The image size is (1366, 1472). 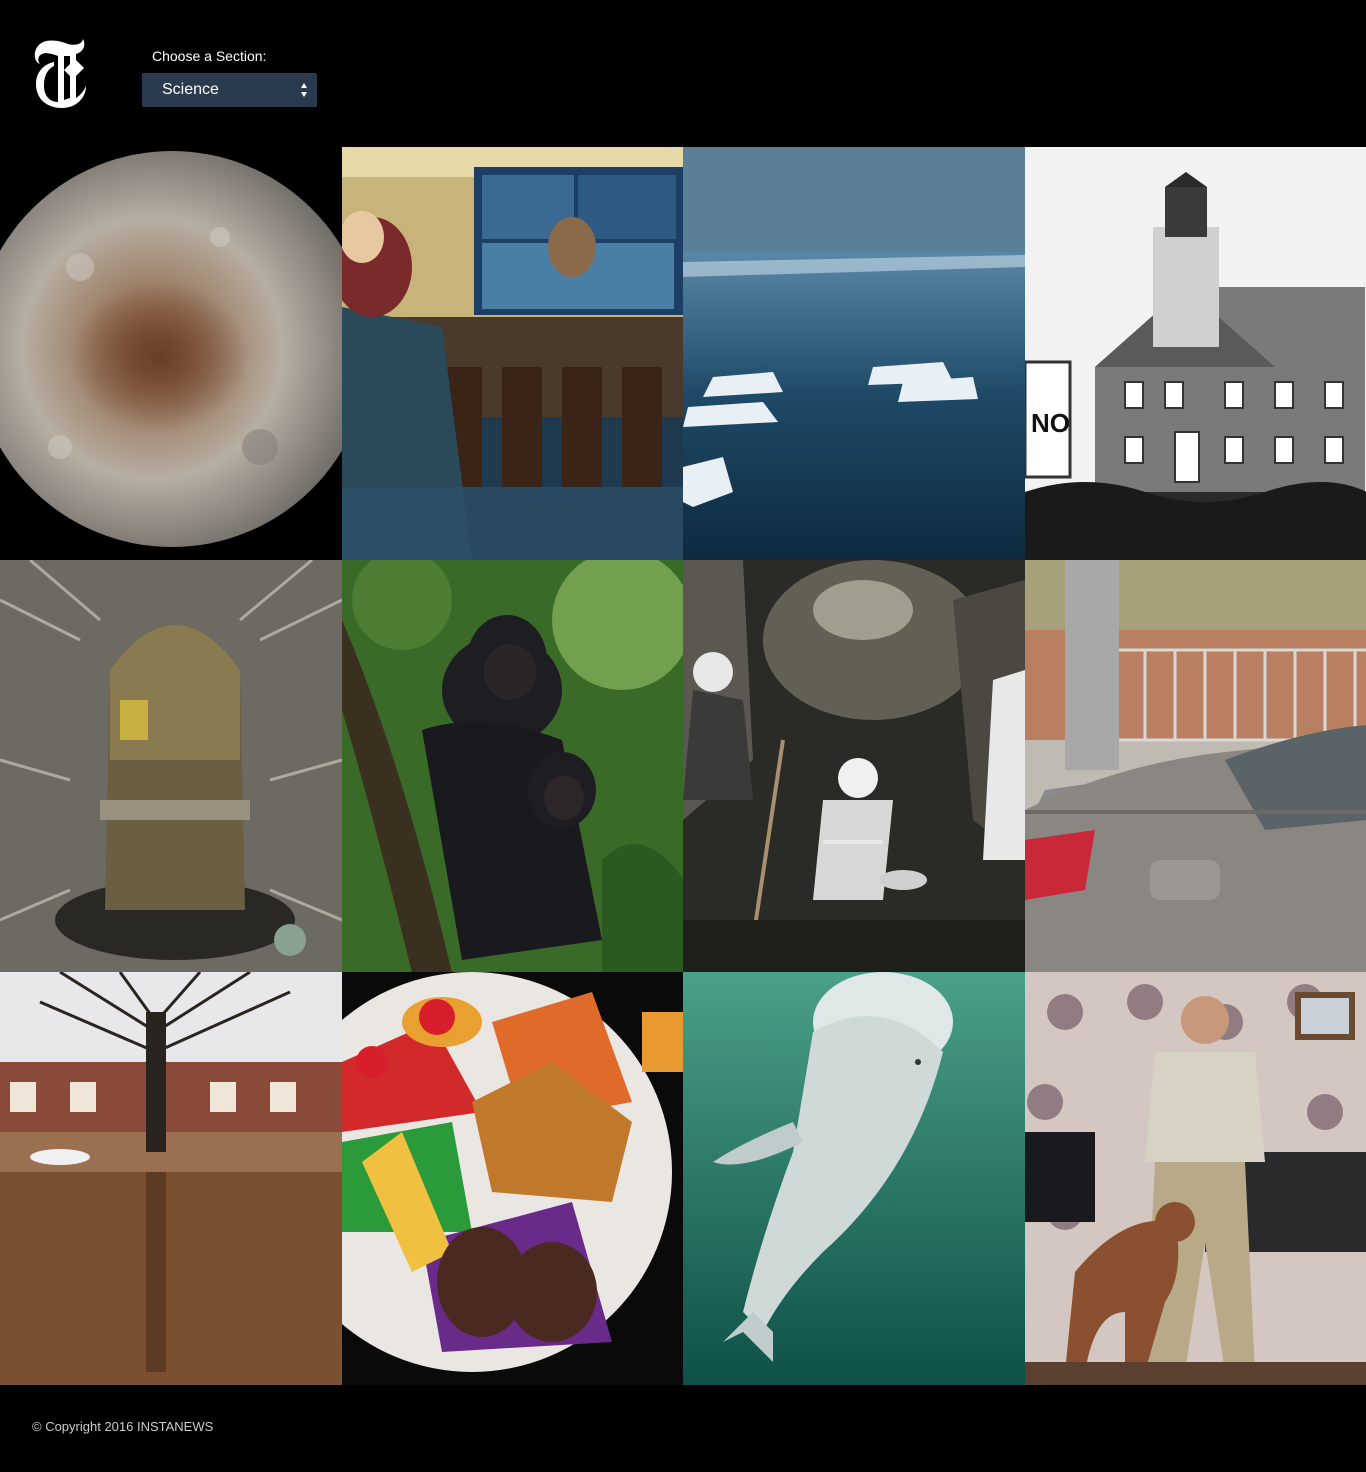 I want to click on section-select: Science, so click(x=229, y=90).